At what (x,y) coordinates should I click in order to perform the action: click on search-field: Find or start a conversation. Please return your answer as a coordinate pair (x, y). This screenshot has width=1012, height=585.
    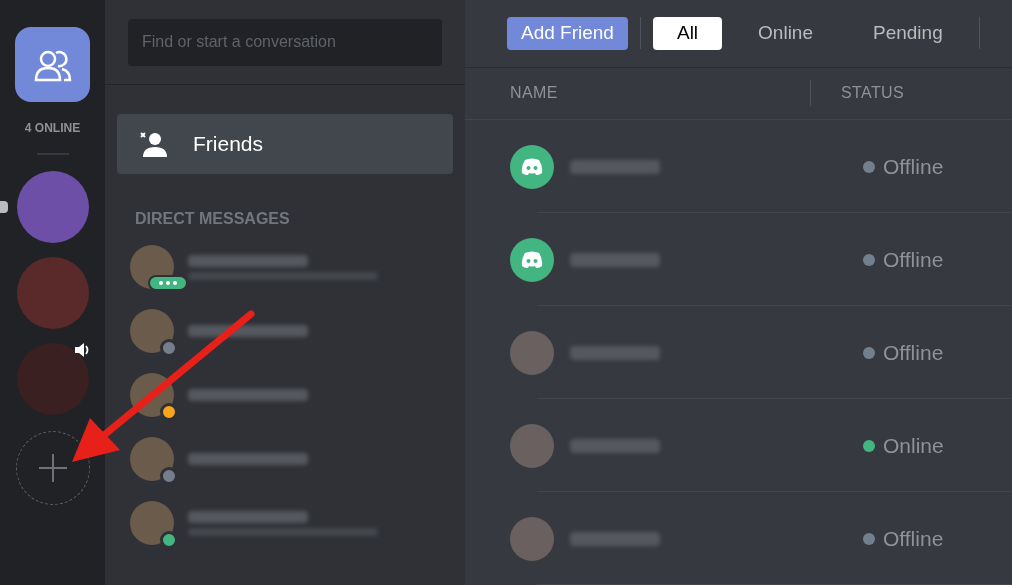
    Looking at the image, I should click on (285, 42).